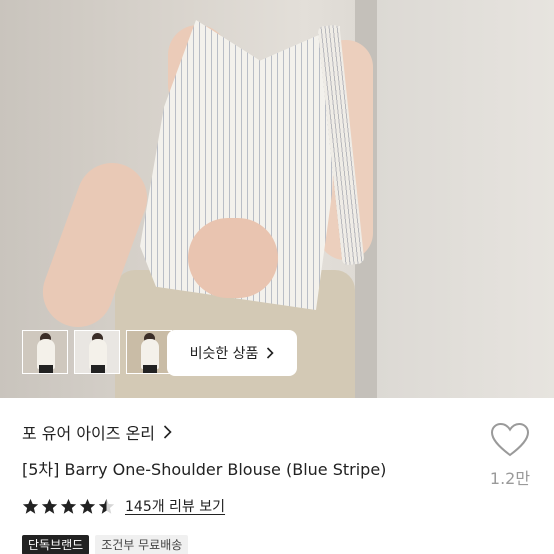 The height and width of the screenshot is (554, 554). Describe the element at coordinates (224, 354) in the screenshot. I see `similar-products-label: 비슷한 상품` at that location.